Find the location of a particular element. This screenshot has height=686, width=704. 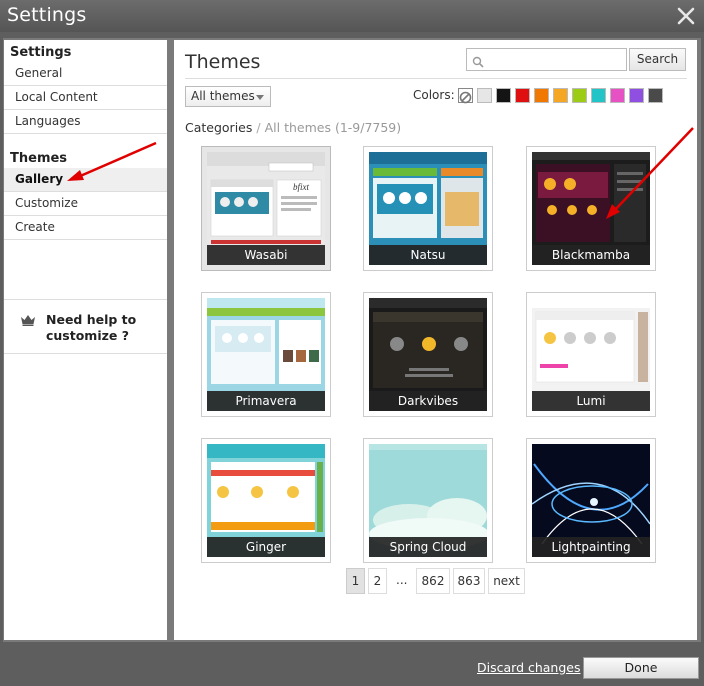

title-bar: Settings is located at coordinates (352, 16).